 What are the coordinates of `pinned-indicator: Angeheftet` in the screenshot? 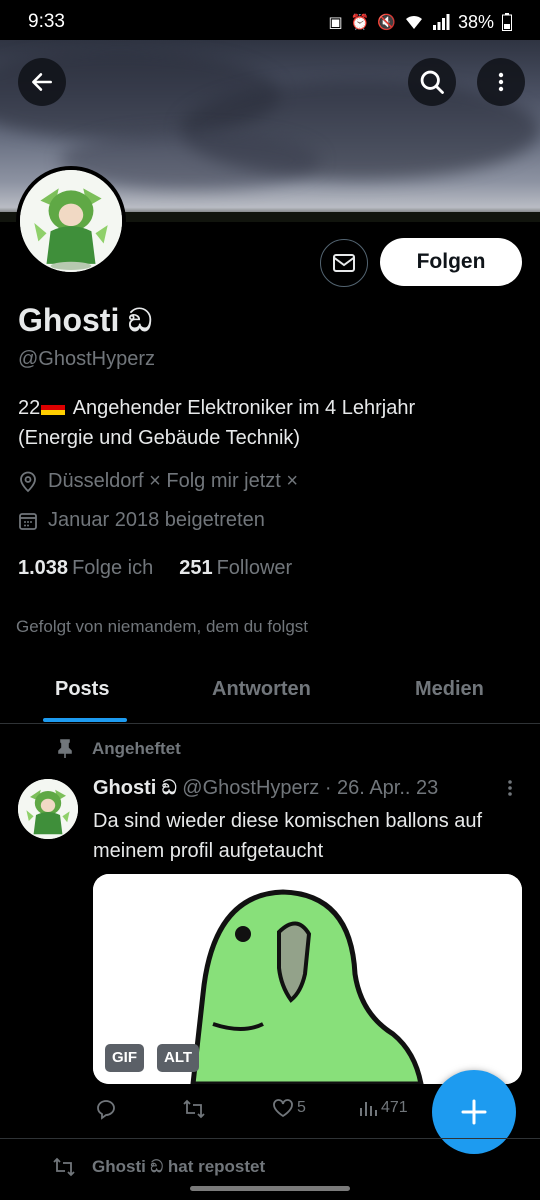 It's located at (118, 749).